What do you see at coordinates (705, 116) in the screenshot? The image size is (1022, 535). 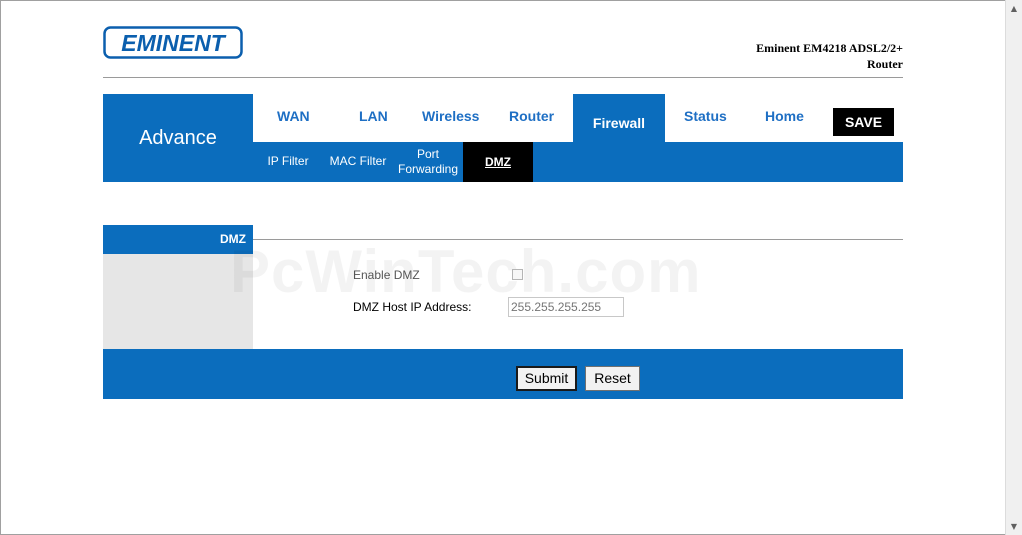 I see `tab-status: Status` at bounding box center [705, 116].